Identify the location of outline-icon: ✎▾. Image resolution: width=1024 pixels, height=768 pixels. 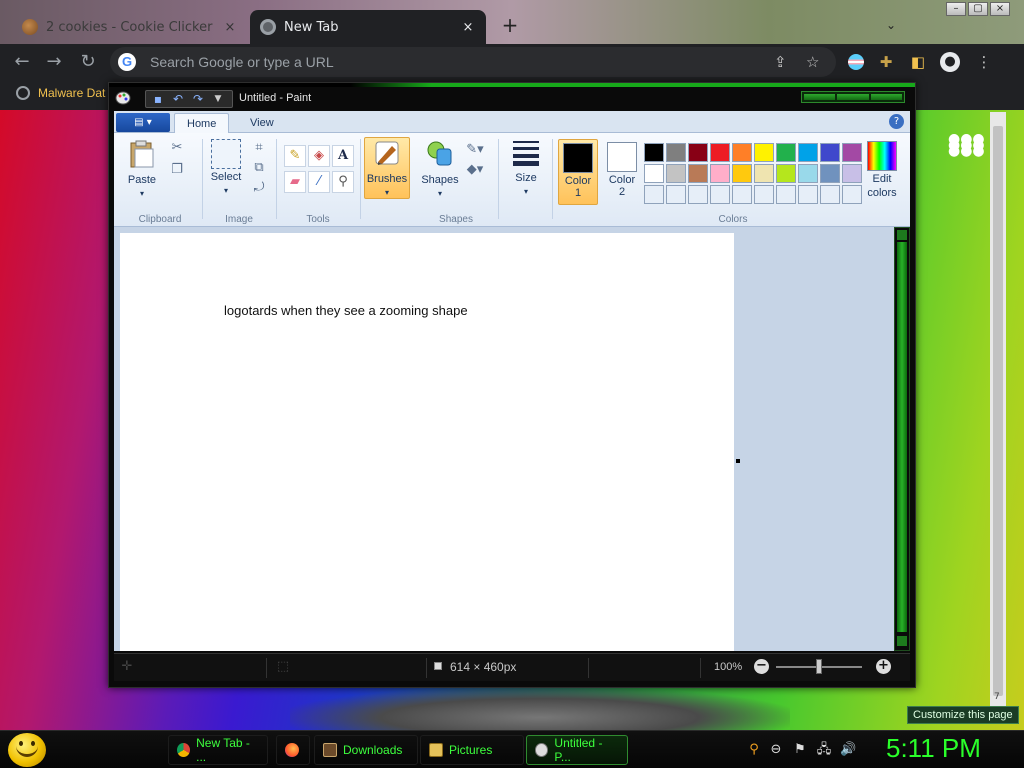
(475, 150).